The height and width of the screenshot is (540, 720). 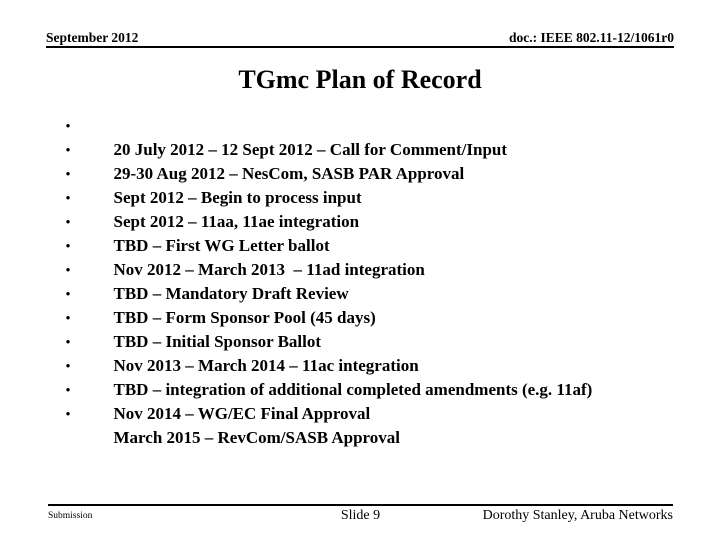 I want to click on list-item: • Nov 2014 – WG/EC Final Approval, so click(x=368, y=400).